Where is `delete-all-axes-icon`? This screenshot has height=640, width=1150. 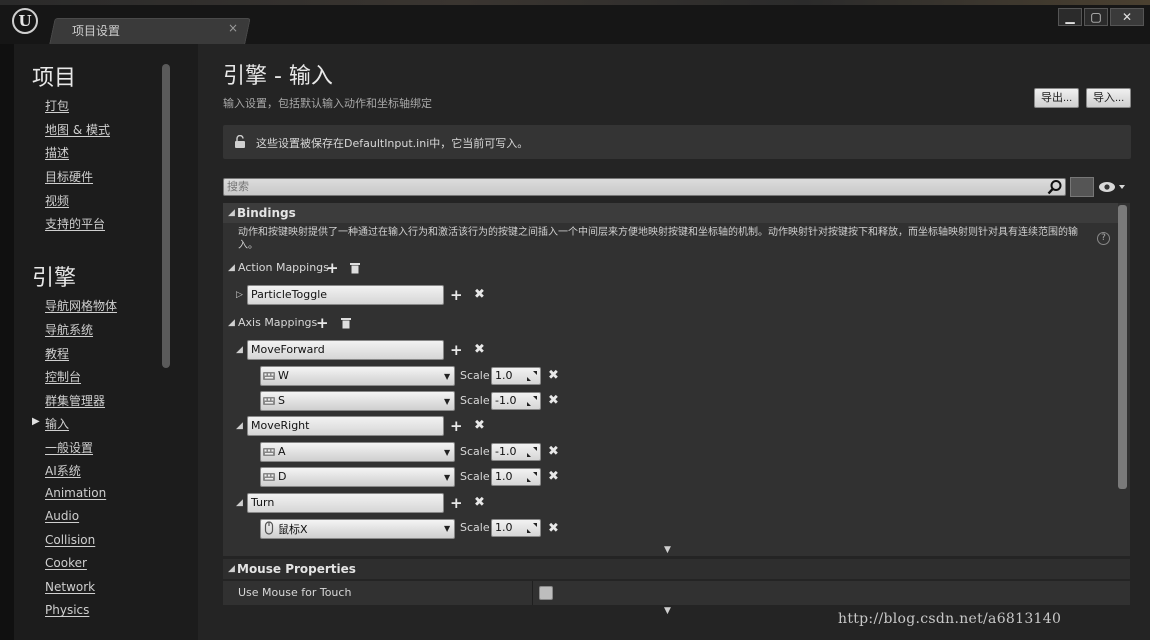 delete-all-axes-icon is located at coordinates (346, 323).